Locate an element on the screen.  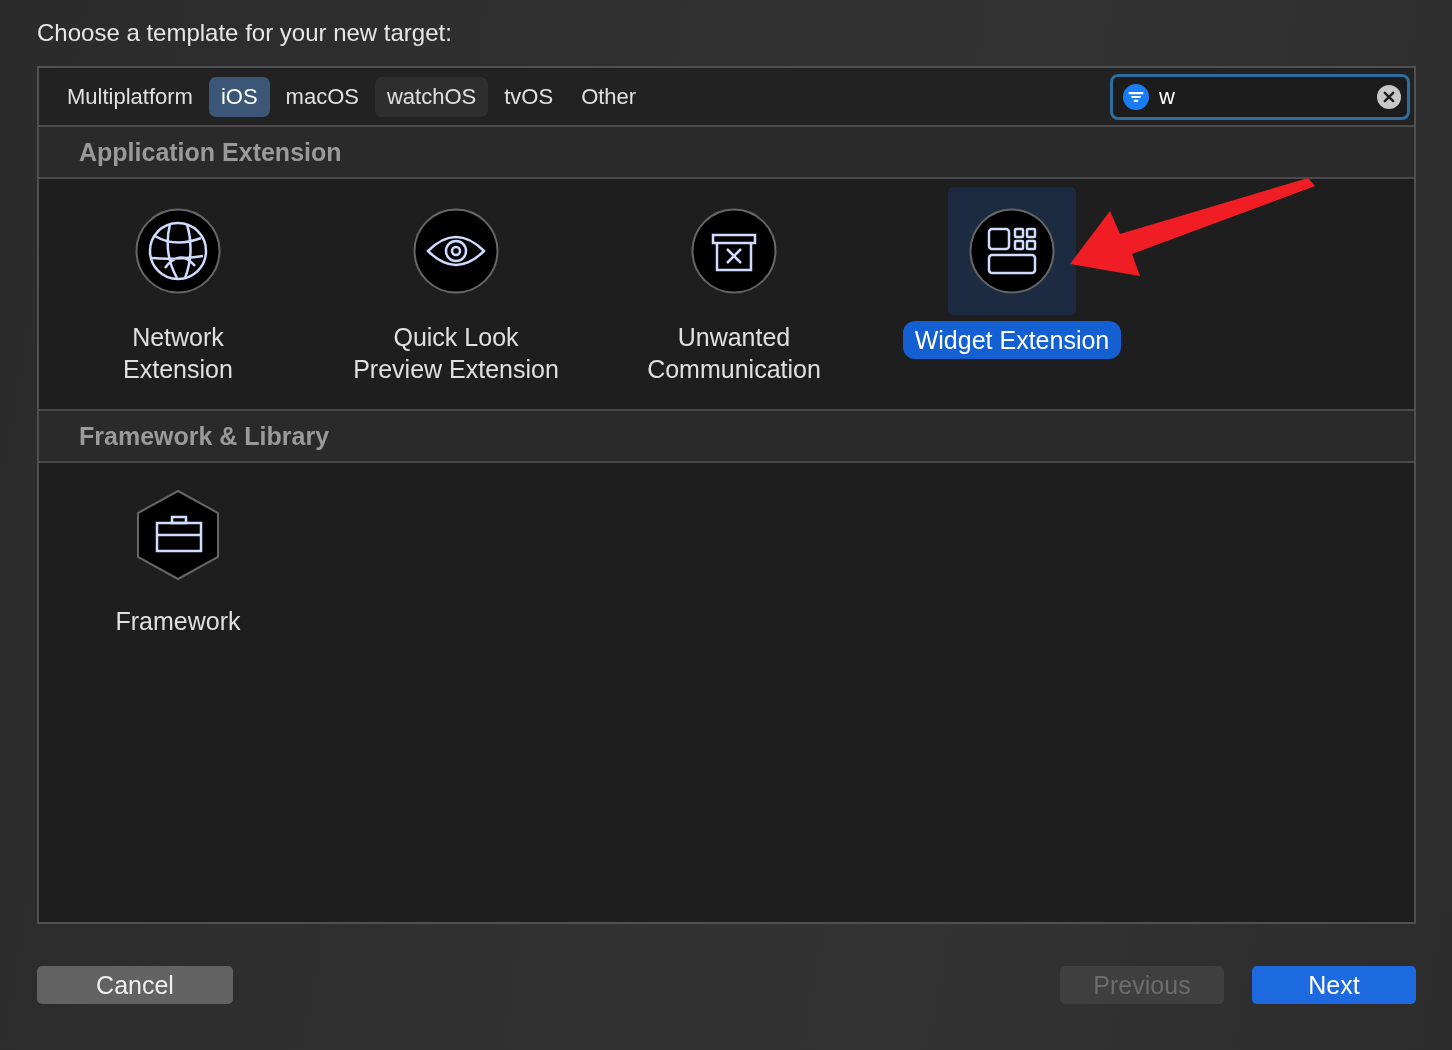
platform-tab: tvOS is located at coordinates (529, 96).